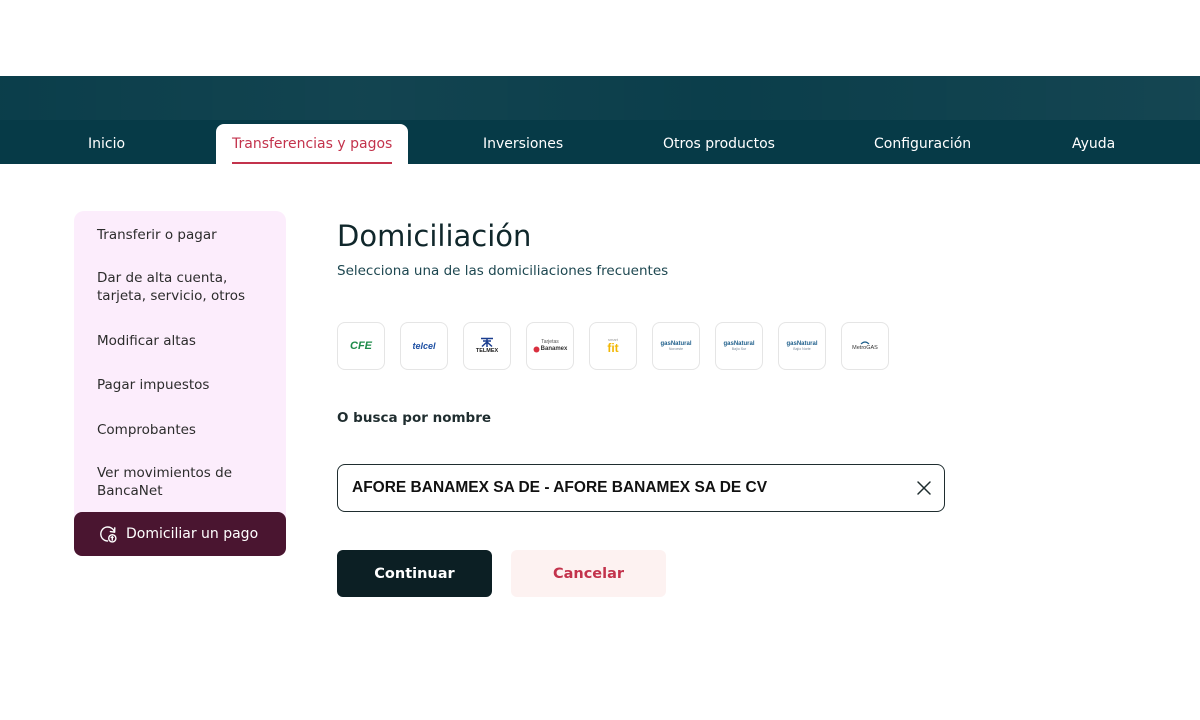  Describe the element at coordinates (106, 144) in the screenshot. I see `nav-item-inicio: Inicio` at that location.